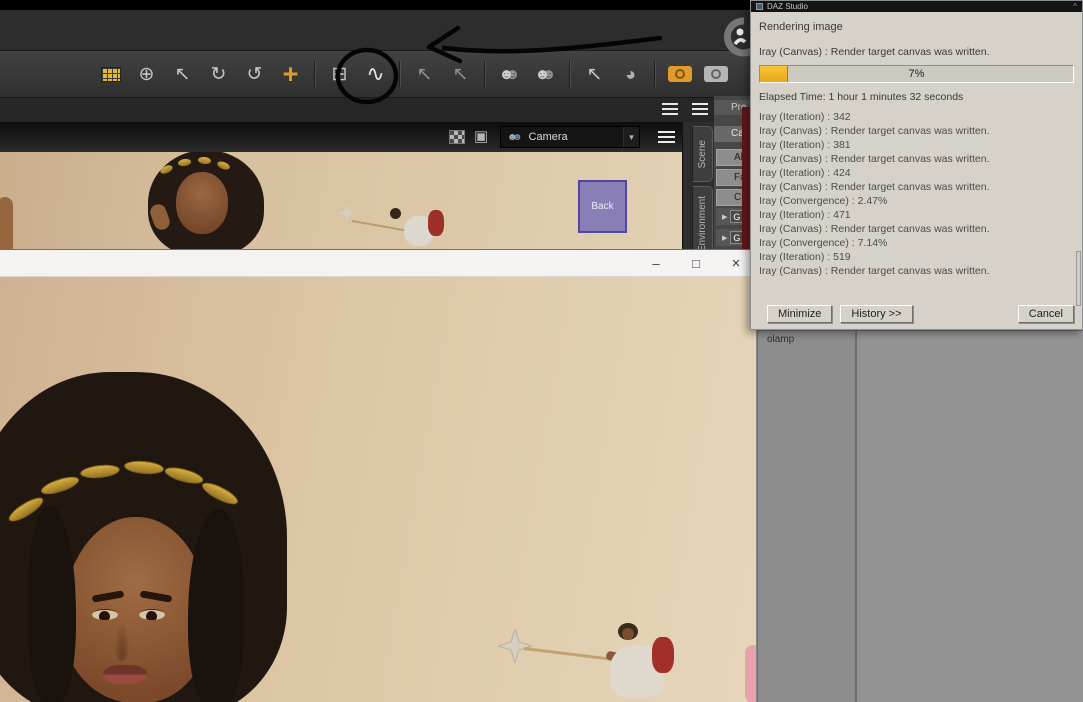 The height and width of the screenshot is (702, 1083). Describe the element at coordinates (202, 203) in the screenshot. I see `figure-face-shape` at that location.